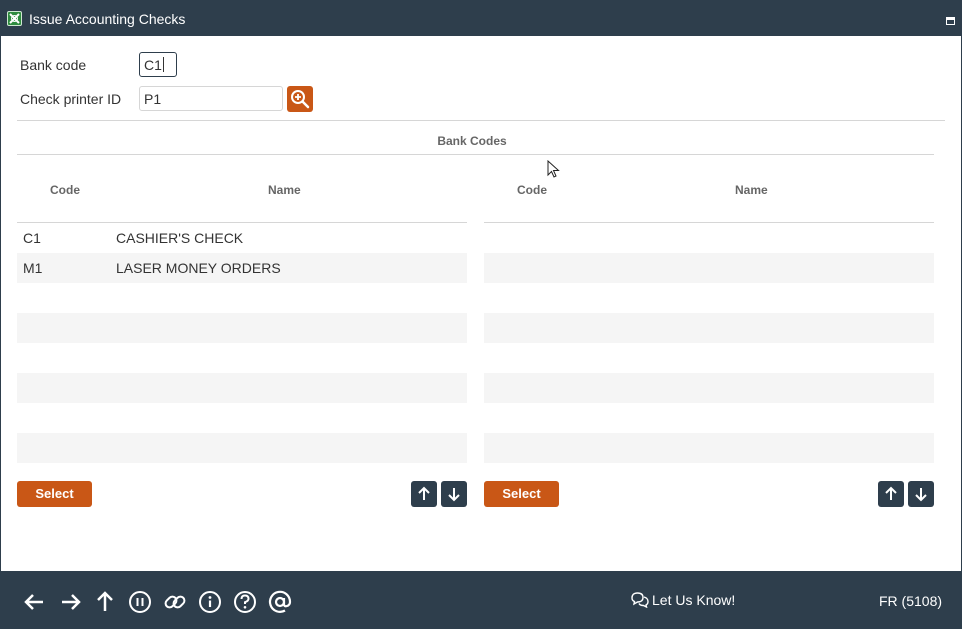 Image resolution: width=962 pixels, height=629 pixels. What do you see at coordinates (211, 98) in the screenshot?
I see `check-printer-input: P1` at bounding box center [211, 98].